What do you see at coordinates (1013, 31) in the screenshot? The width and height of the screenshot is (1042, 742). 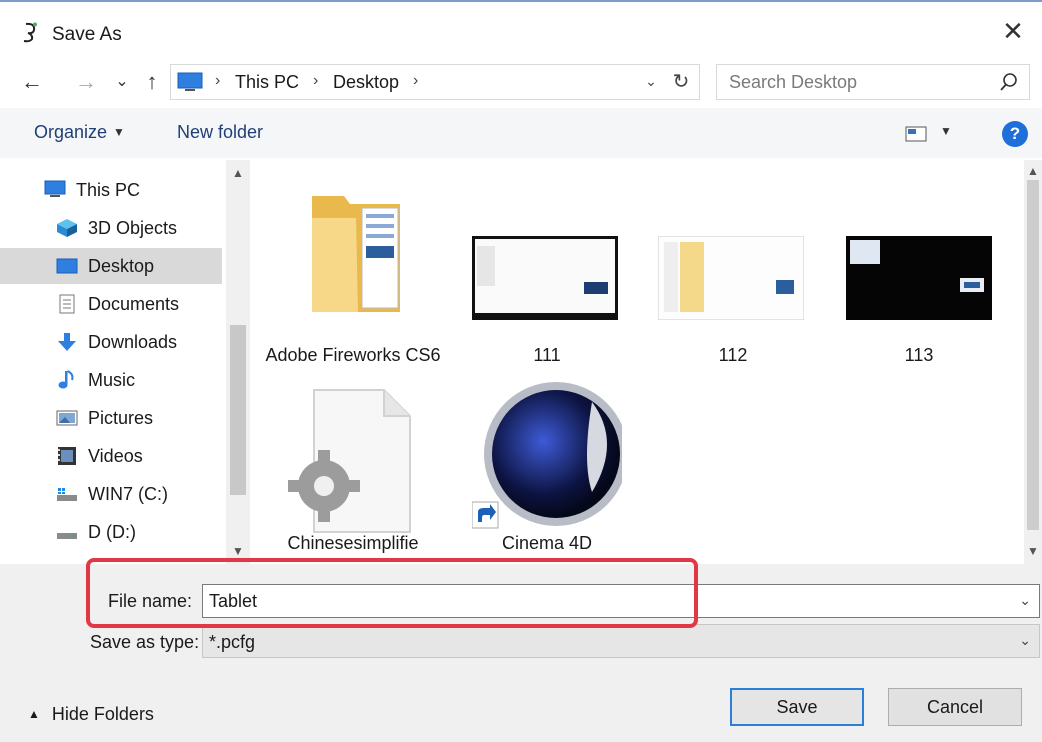 I see `close-icon: ✕` at bounding box center [1013, 31].